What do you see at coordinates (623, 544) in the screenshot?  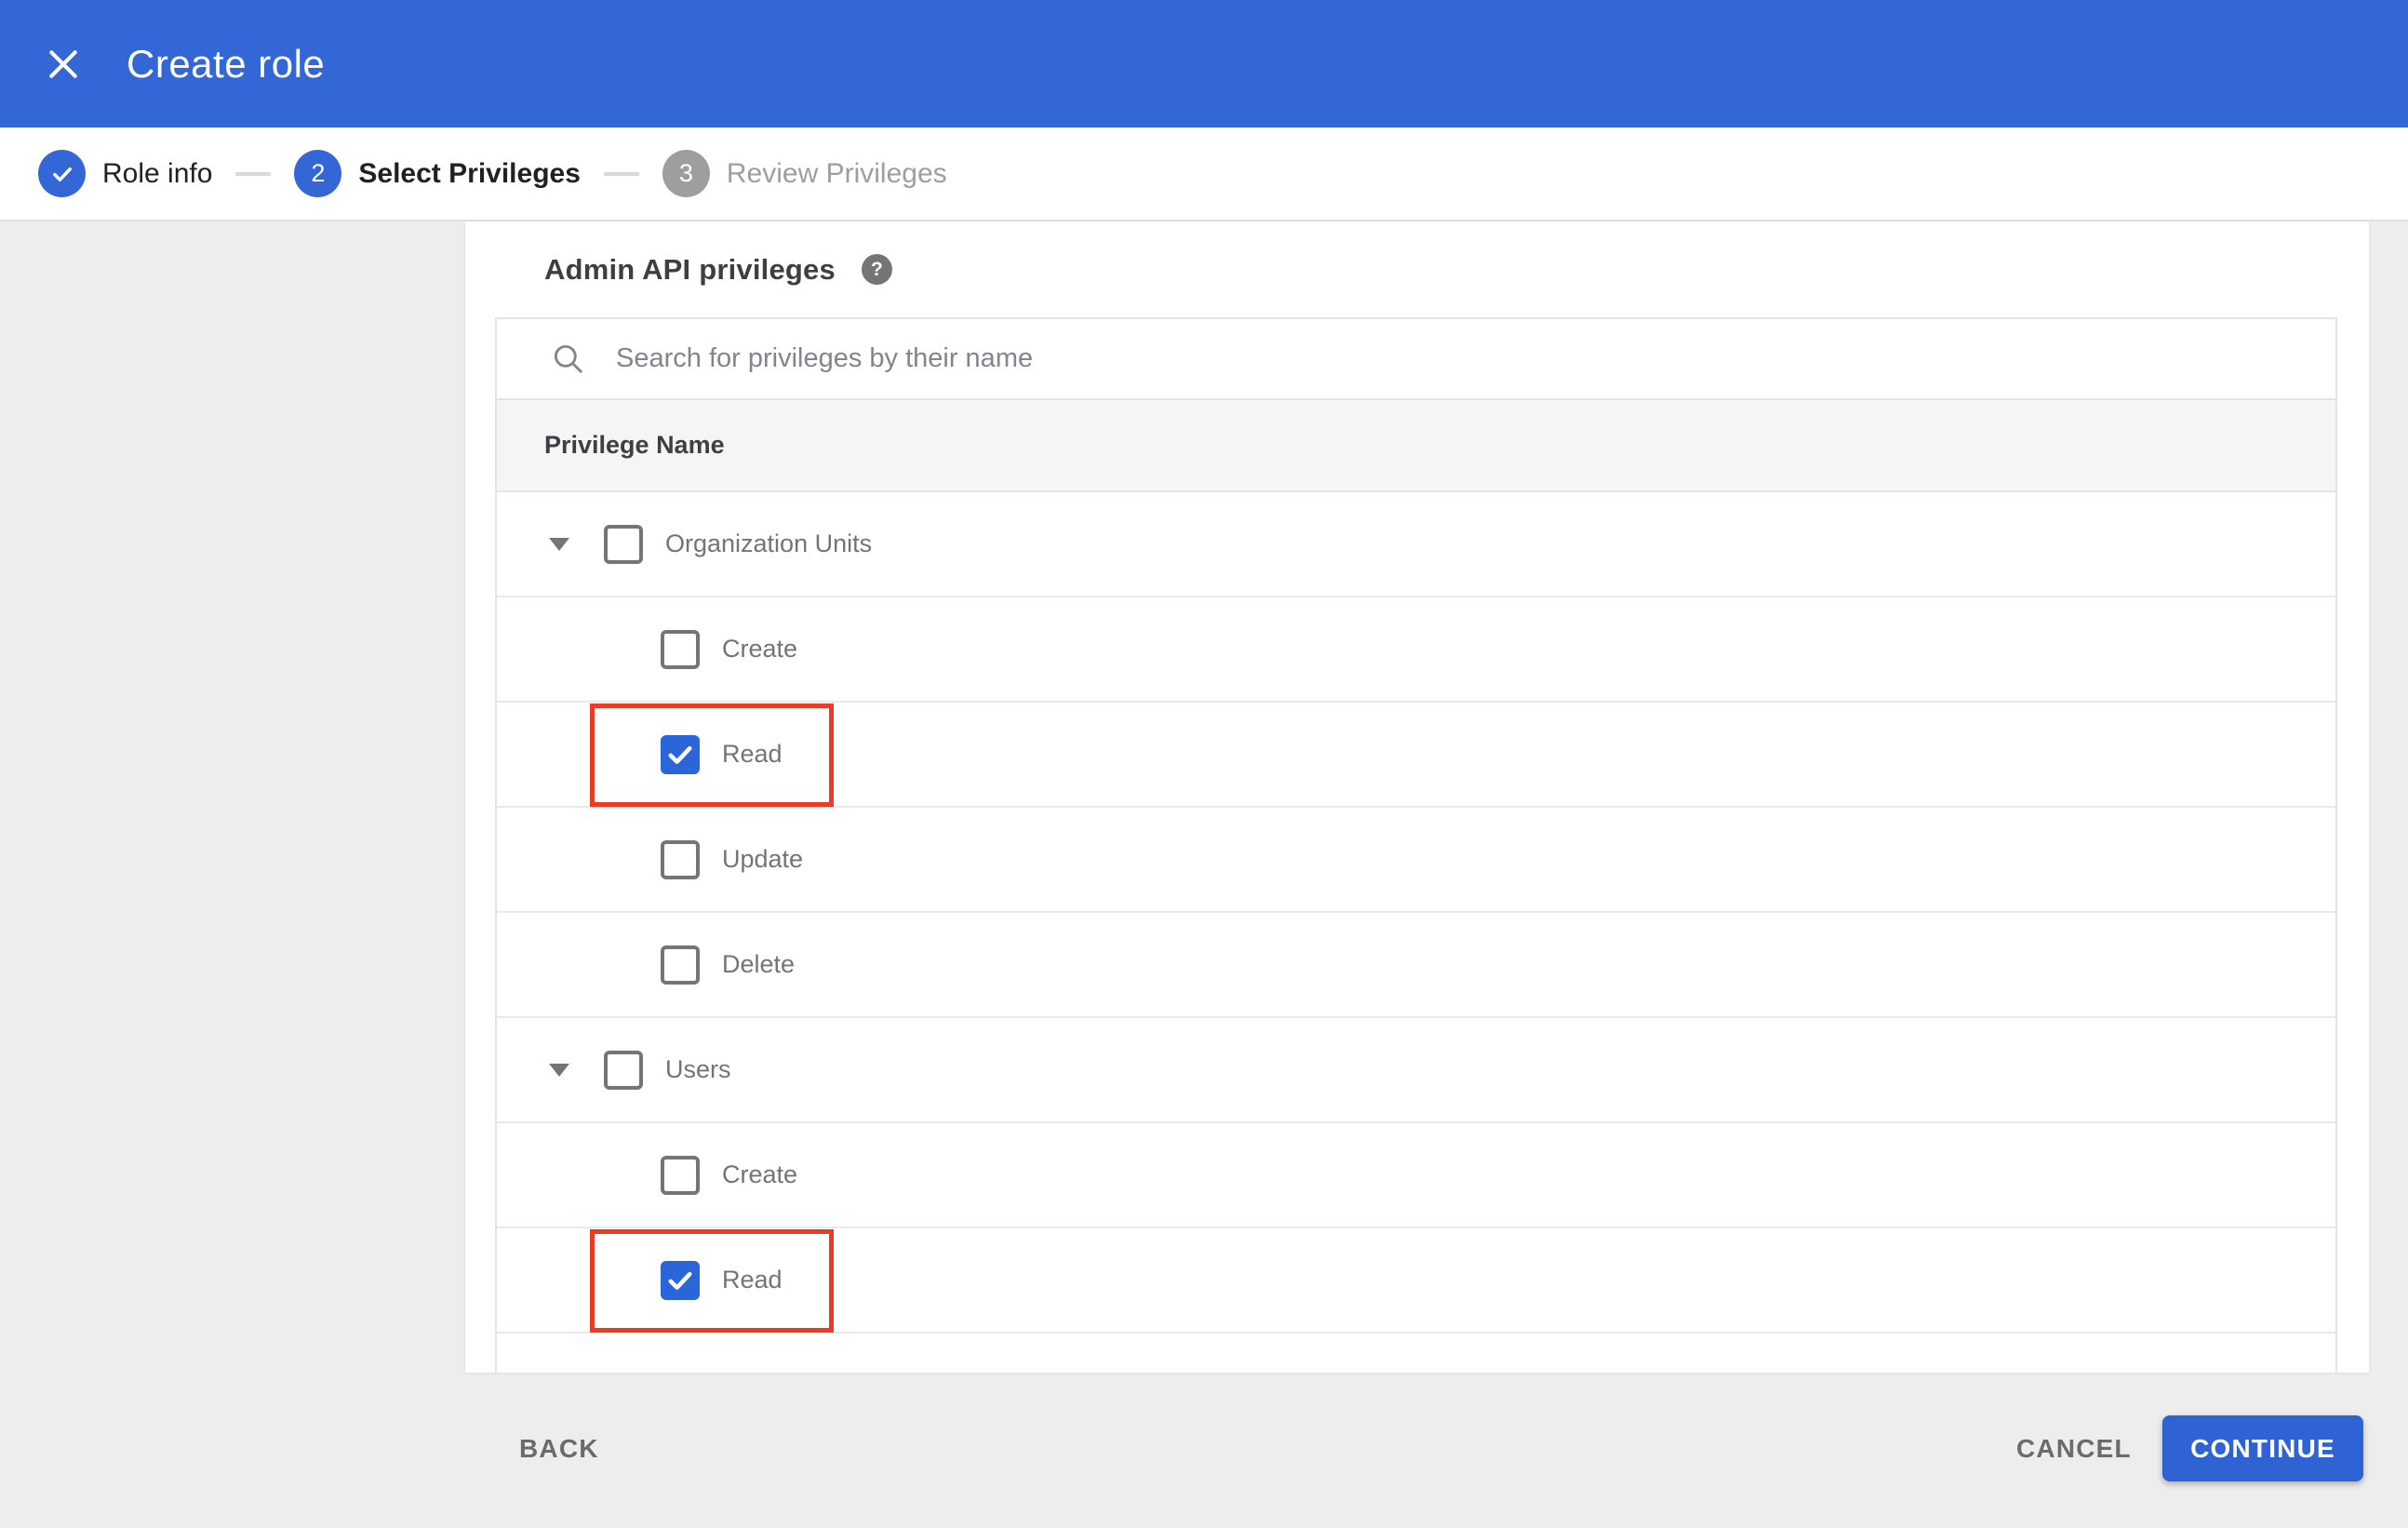 I see `checkbox-organization-units` at bounding box center [623, 544].